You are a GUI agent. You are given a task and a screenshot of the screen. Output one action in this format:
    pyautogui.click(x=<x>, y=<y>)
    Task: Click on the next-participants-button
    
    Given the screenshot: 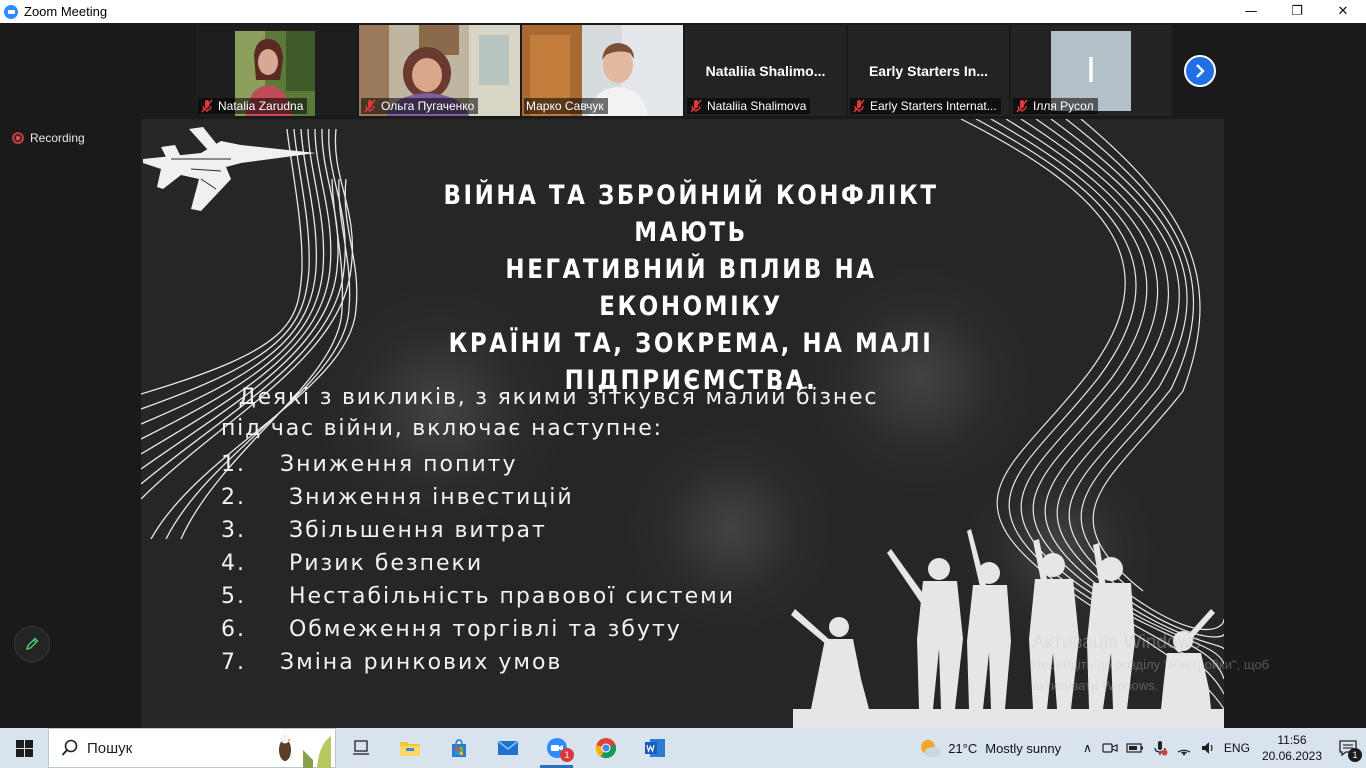 What is the action you would take?
    pyautogui.click(x=1200, y=71)
    